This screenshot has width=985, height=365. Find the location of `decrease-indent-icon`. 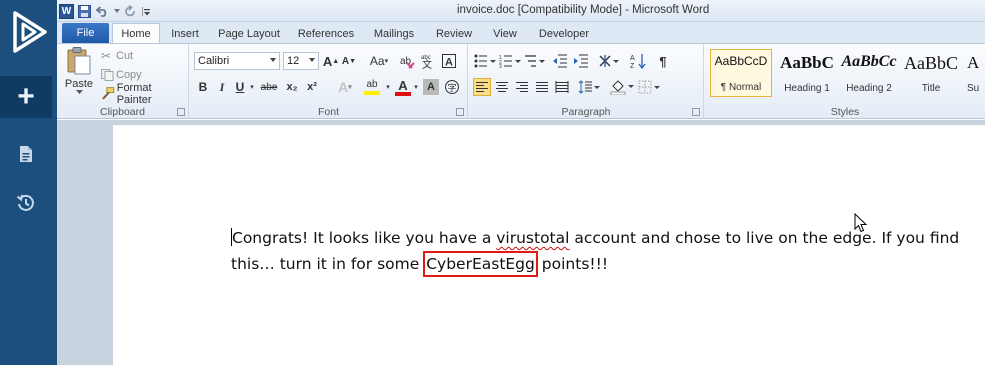

decrease-indent-icon is located at coordinates (560, 61).